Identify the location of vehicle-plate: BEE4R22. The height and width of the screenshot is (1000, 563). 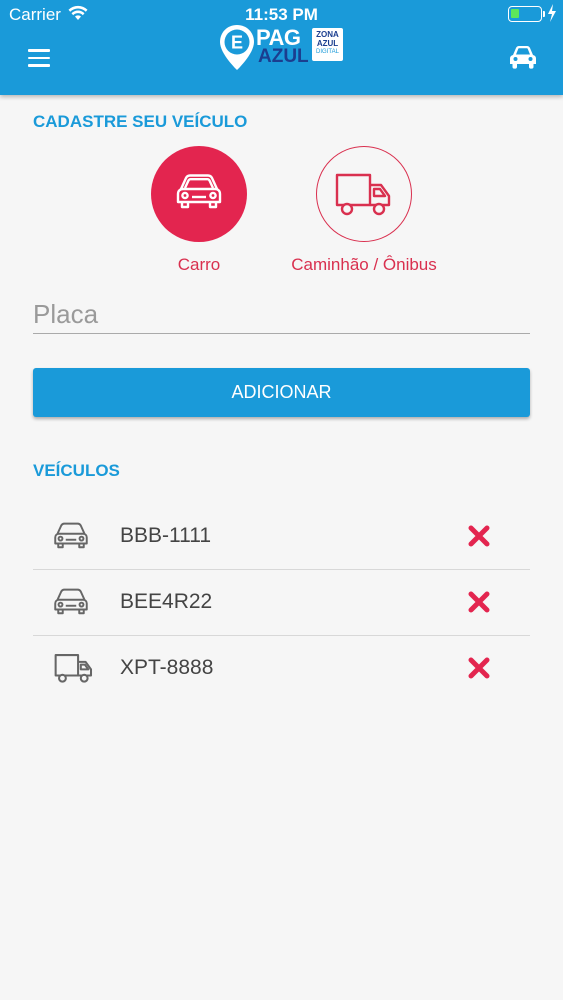
(166, 601).